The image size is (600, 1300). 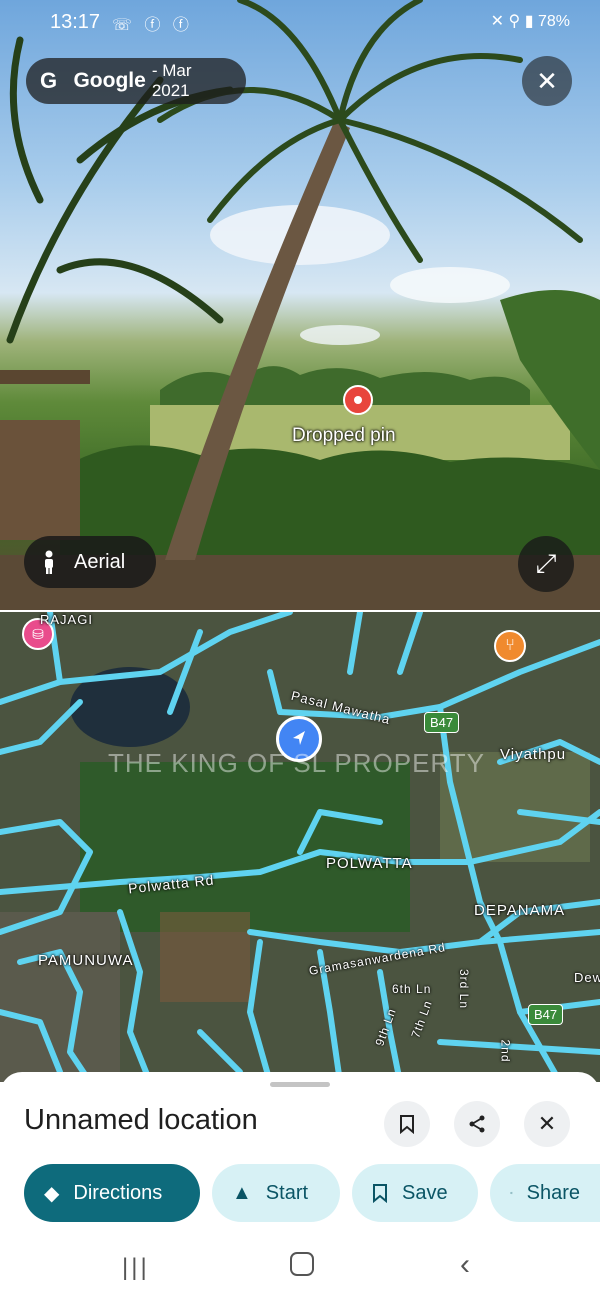 What do you see at coordinates (287, 1192) in the screenshot?
I see `start-label: Start` at bounding box center [287, 1192].